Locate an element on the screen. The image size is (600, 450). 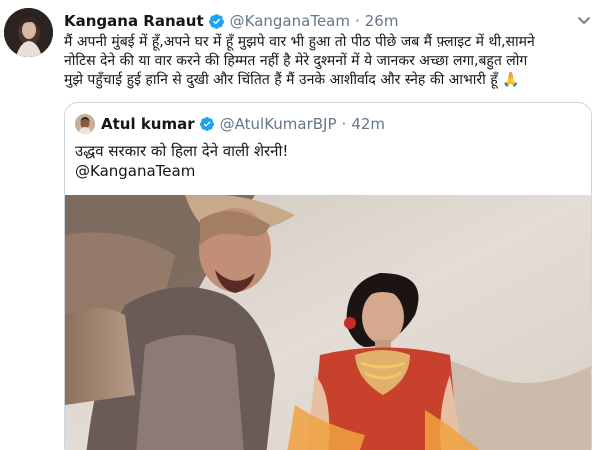
quoted-author-name: Atul kumar is located at coordinates (148, 124).